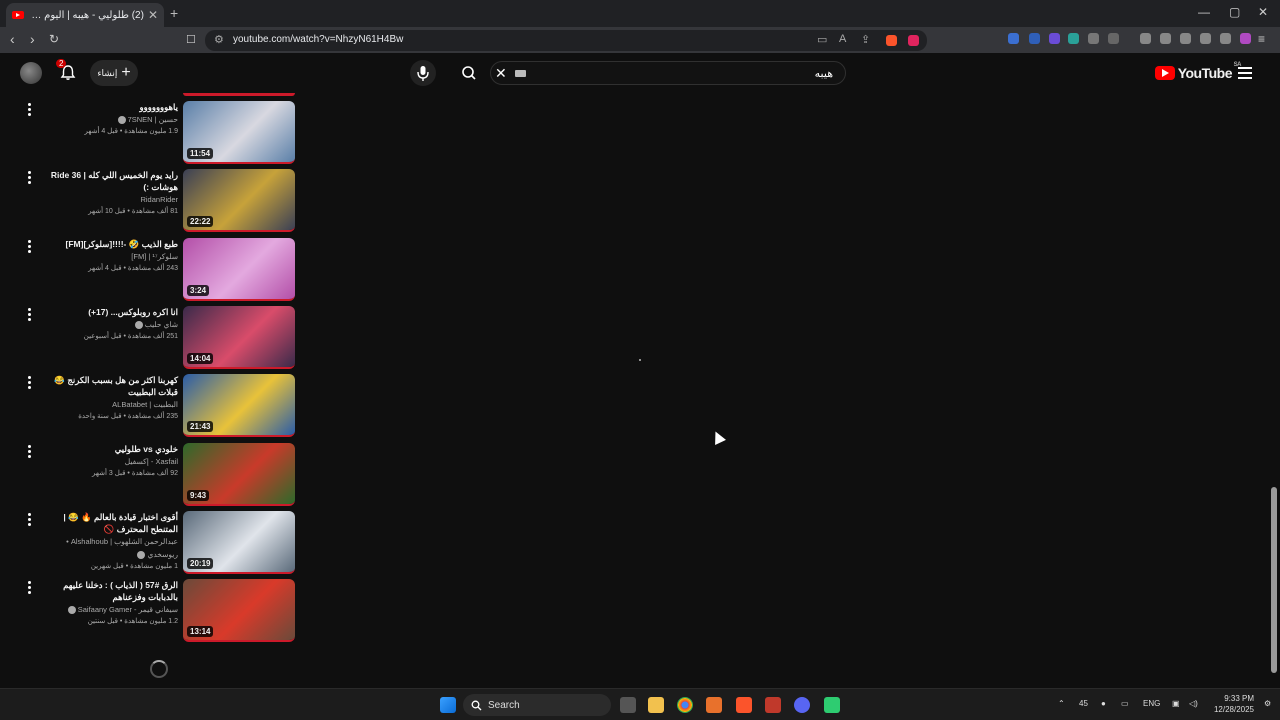 The image size is (1280, 720). I want to click on profile-icon, so click(1245, 38).